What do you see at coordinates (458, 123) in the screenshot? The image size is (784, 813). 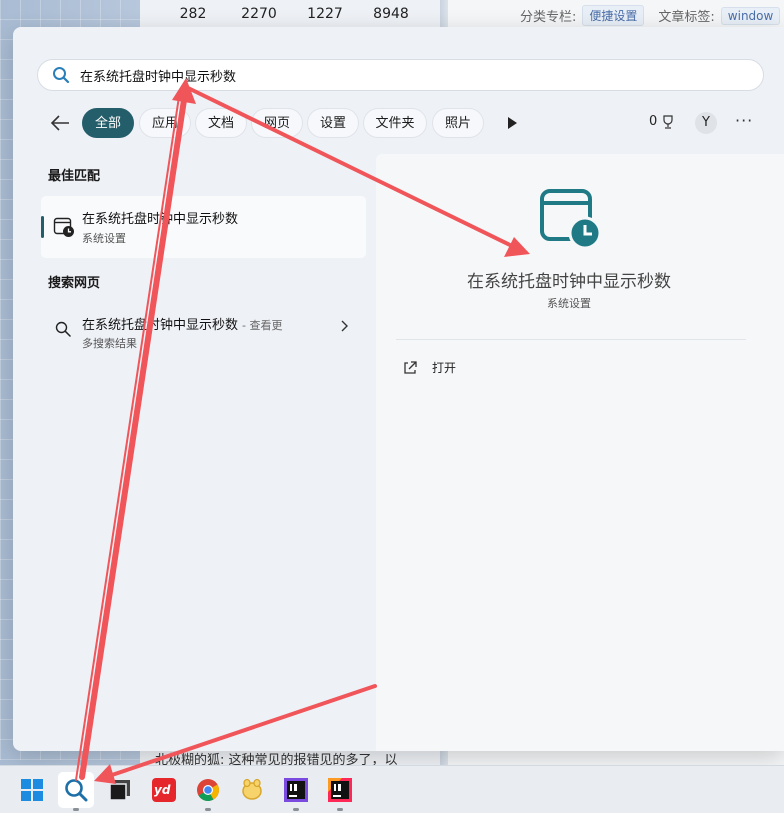 I see `tab-photos: 照片` at bounding box center [458, 123].